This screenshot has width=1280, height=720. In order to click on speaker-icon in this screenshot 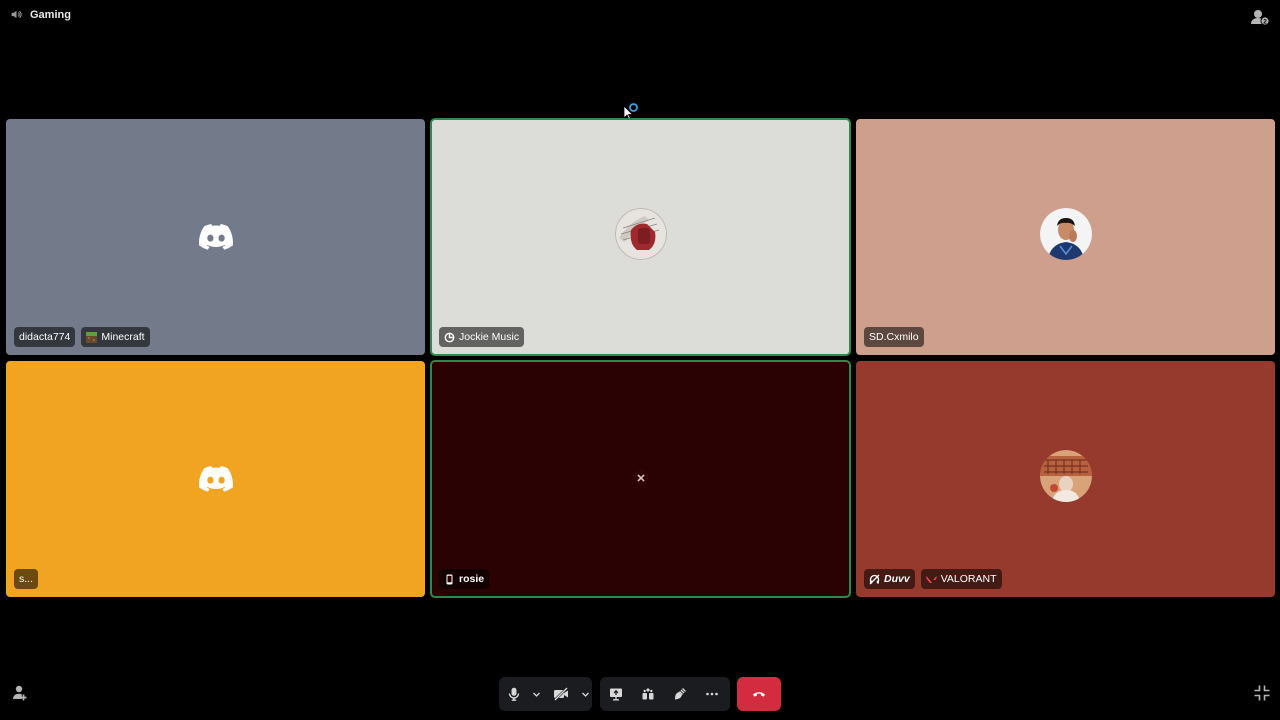, I will do `click(16, 14)`.